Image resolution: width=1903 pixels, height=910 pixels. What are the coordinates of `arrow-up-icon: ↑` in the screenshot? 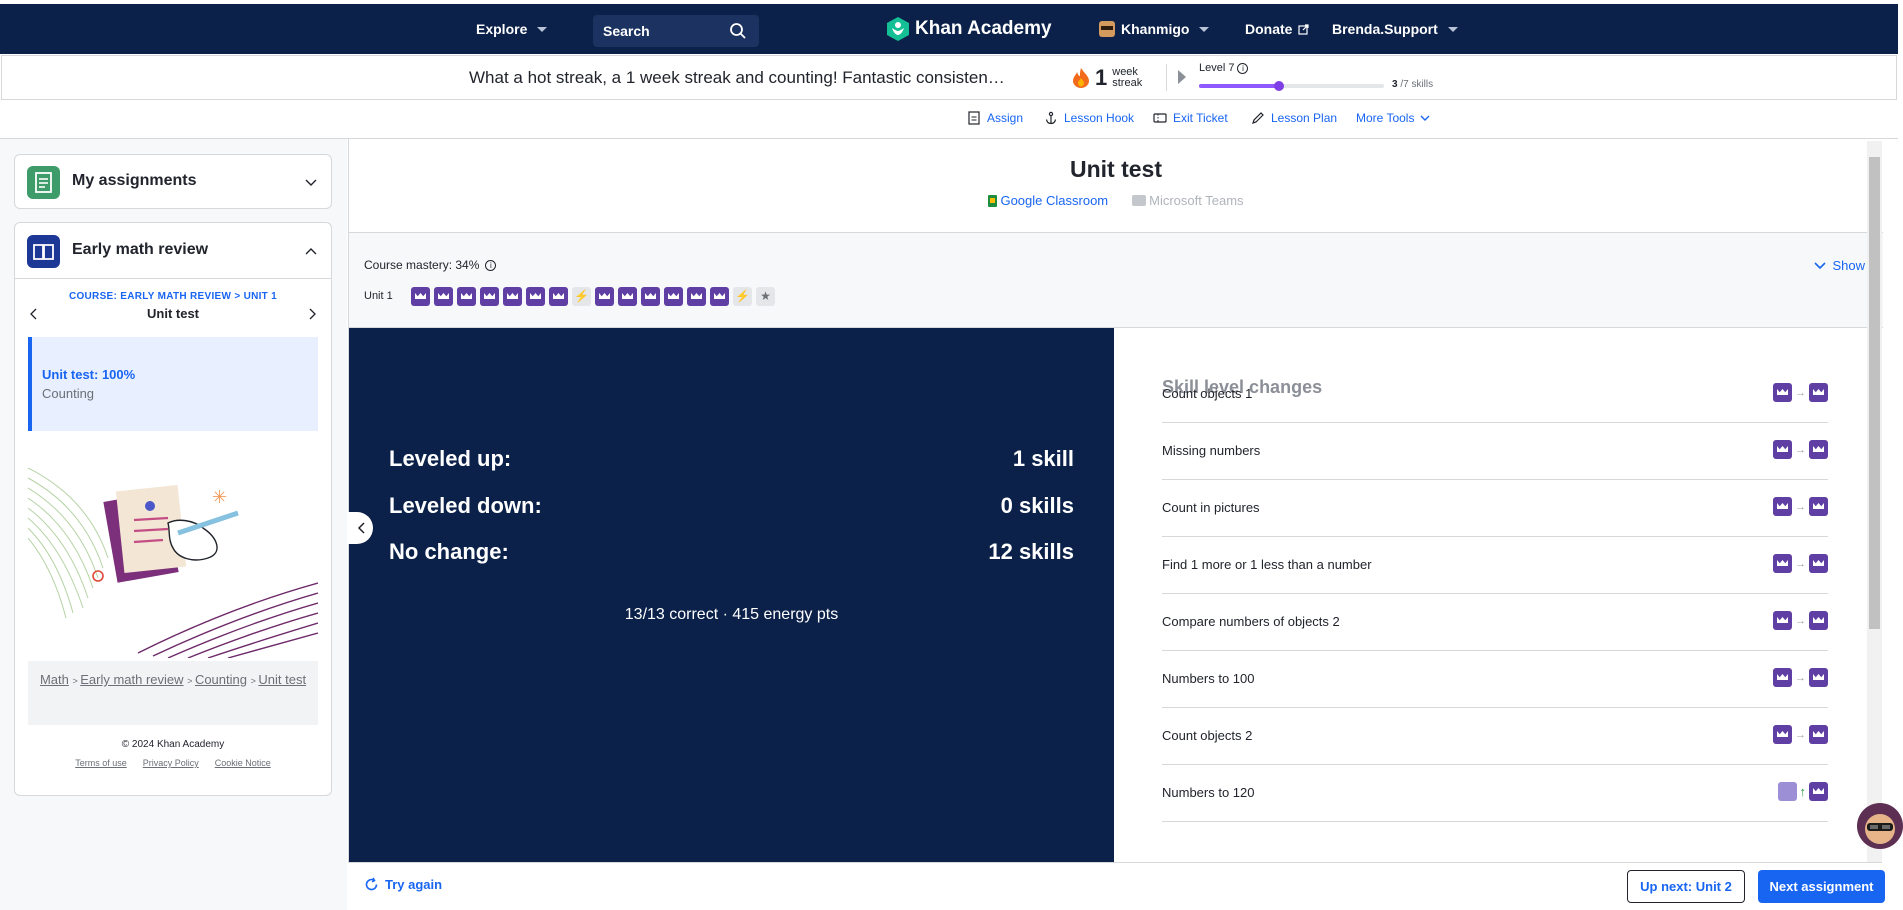 It's located at (1803, 791).